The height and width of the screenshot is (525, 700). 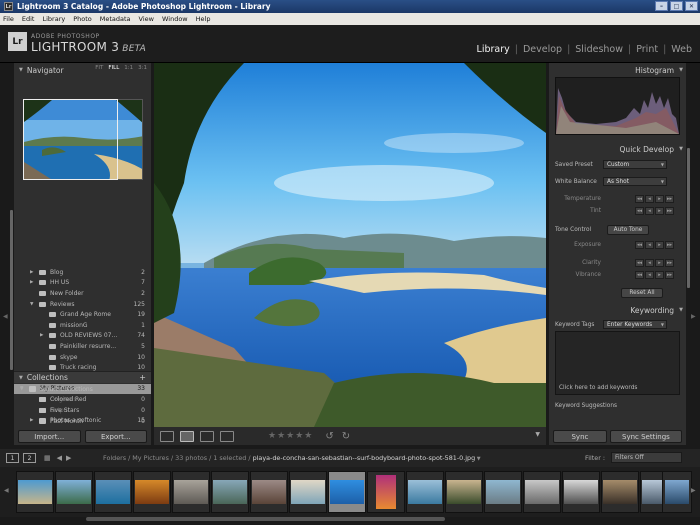 What do you see at coordinates (290, 436) in the screenshot?
I see `rating-stars: ★★★★★` at bounding box center [290, 436].